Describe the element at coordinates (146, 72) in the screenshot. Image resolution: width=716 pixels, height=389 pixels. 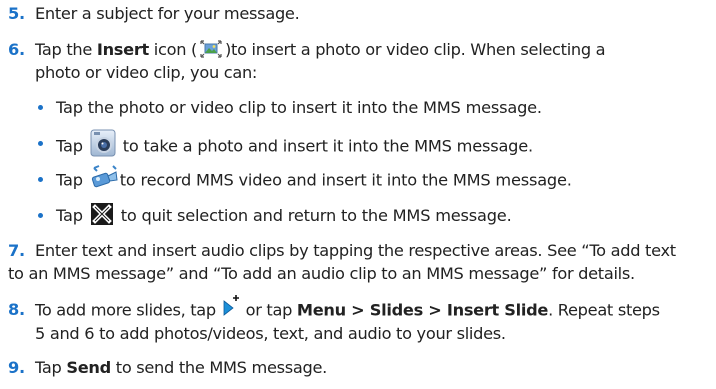
I see `step-text: photo or video clip, you can:` at that location.